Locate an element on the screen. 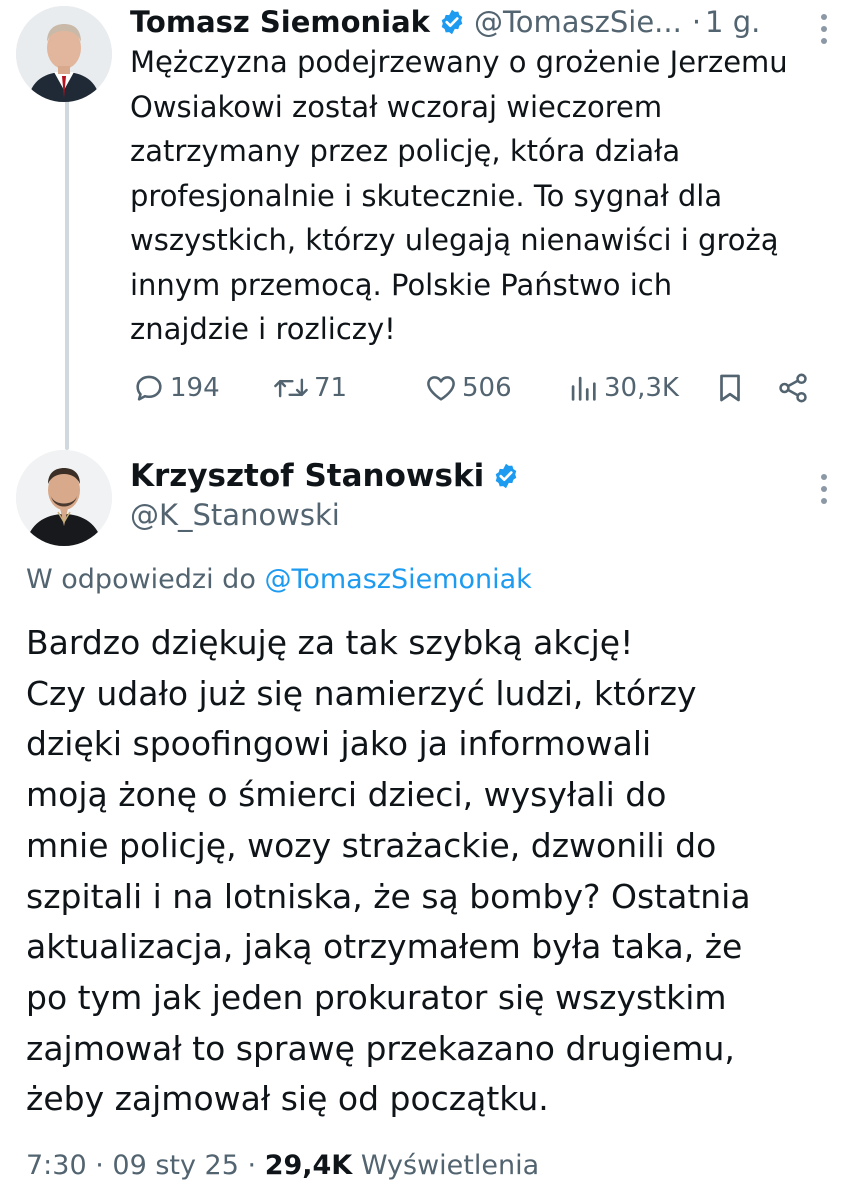  share-button is located at coordinates (793, 388).